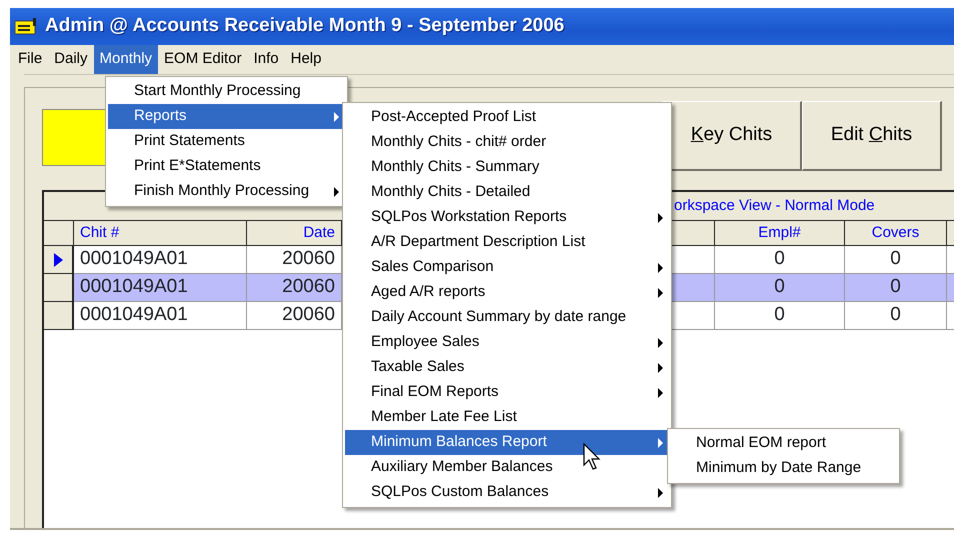 The width and height of the screenshot is (954, 536). I want to click on menu-item: Final EOM Reports, so click(507, 392).